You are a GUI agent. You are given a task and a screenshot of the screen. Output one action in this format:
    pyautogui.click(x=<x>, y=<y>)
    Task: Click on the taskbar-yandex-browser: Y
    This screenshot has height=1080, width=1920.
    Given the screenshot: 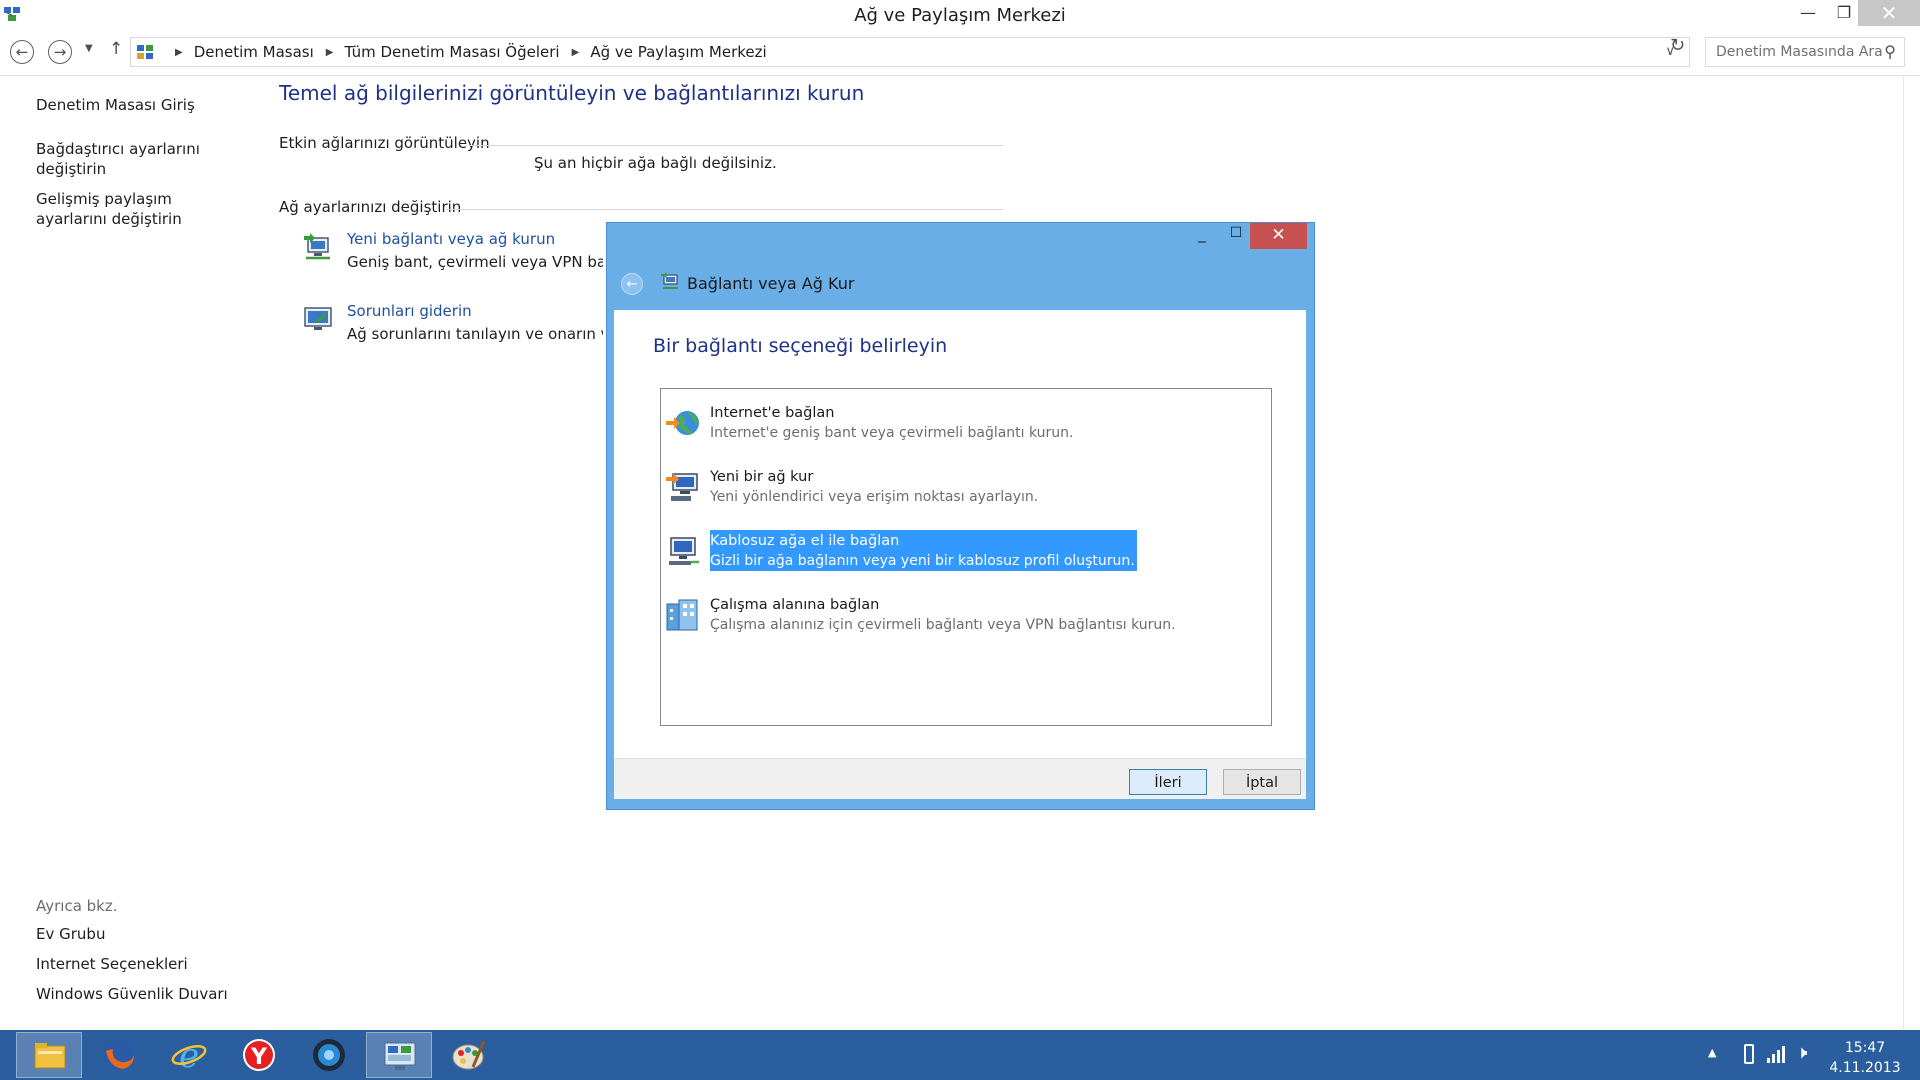 What is the action you would take?
    pyautogui.click(x=259, y=1055)
    